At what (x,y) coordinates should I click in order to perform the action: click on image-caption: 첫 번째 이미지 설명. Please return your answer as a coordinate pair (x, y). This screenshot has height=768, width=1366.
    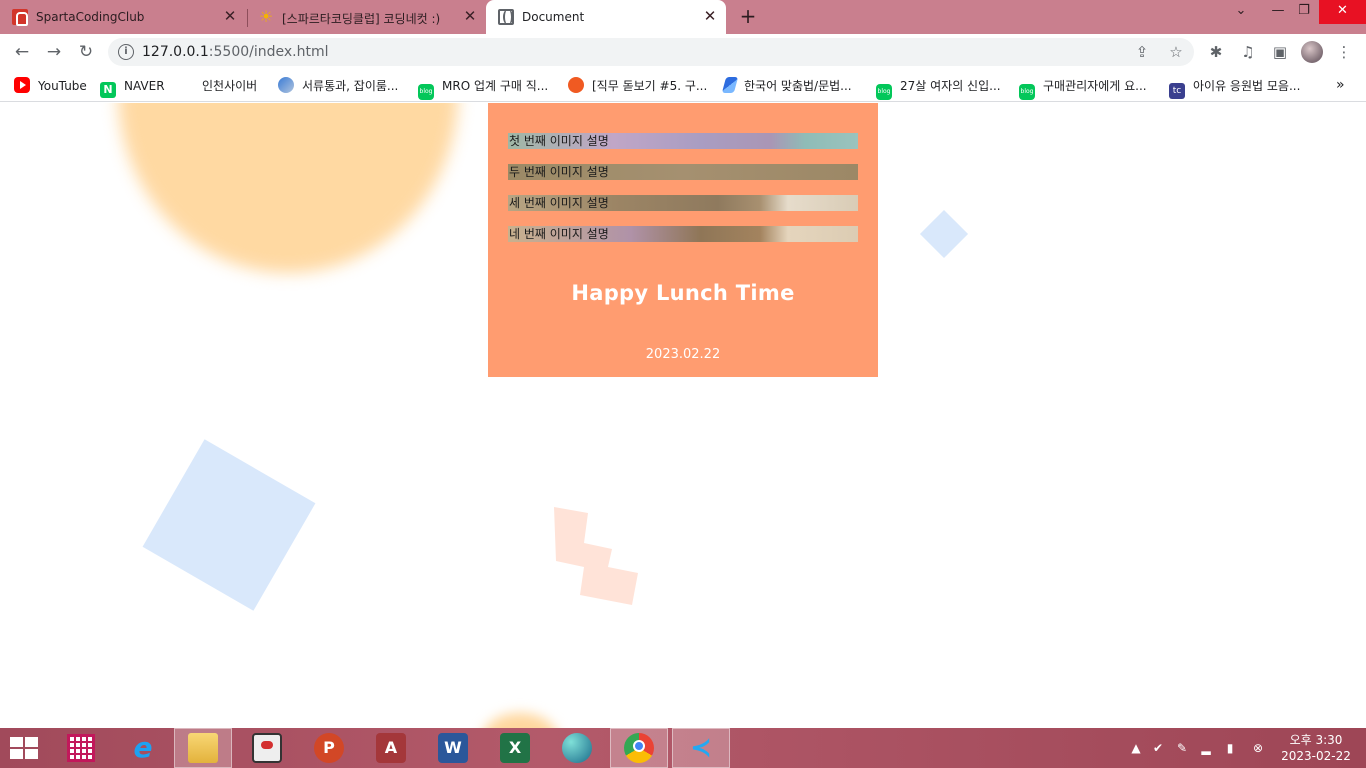
    Looking at the image, I should click on (559, 141).